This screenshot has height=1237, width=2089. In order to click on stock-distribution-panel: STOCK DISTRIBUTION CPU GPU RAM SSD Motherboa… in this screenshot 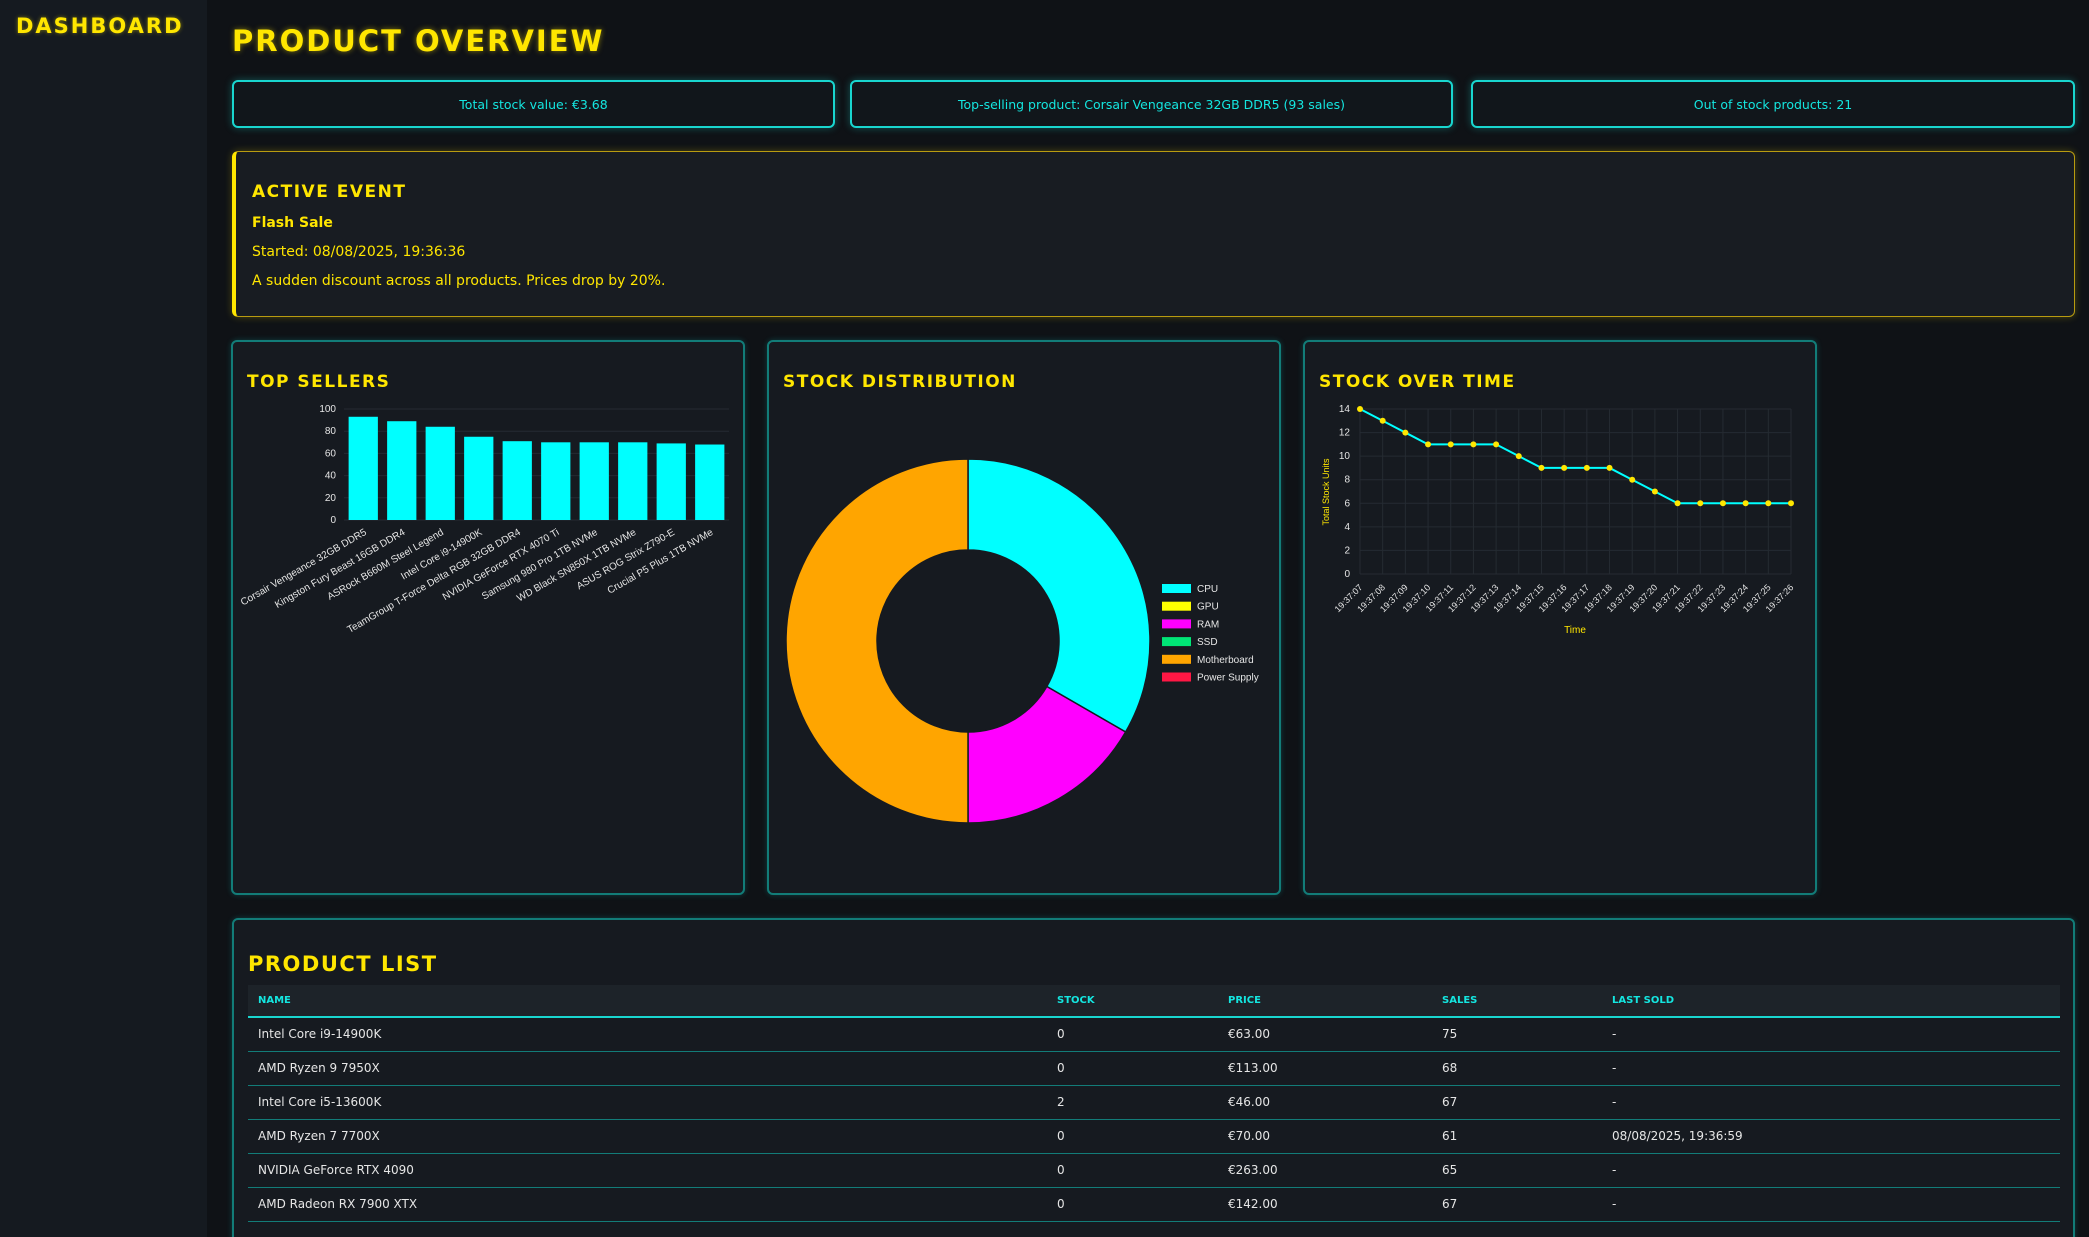, I will do `click(1024, 617)`.